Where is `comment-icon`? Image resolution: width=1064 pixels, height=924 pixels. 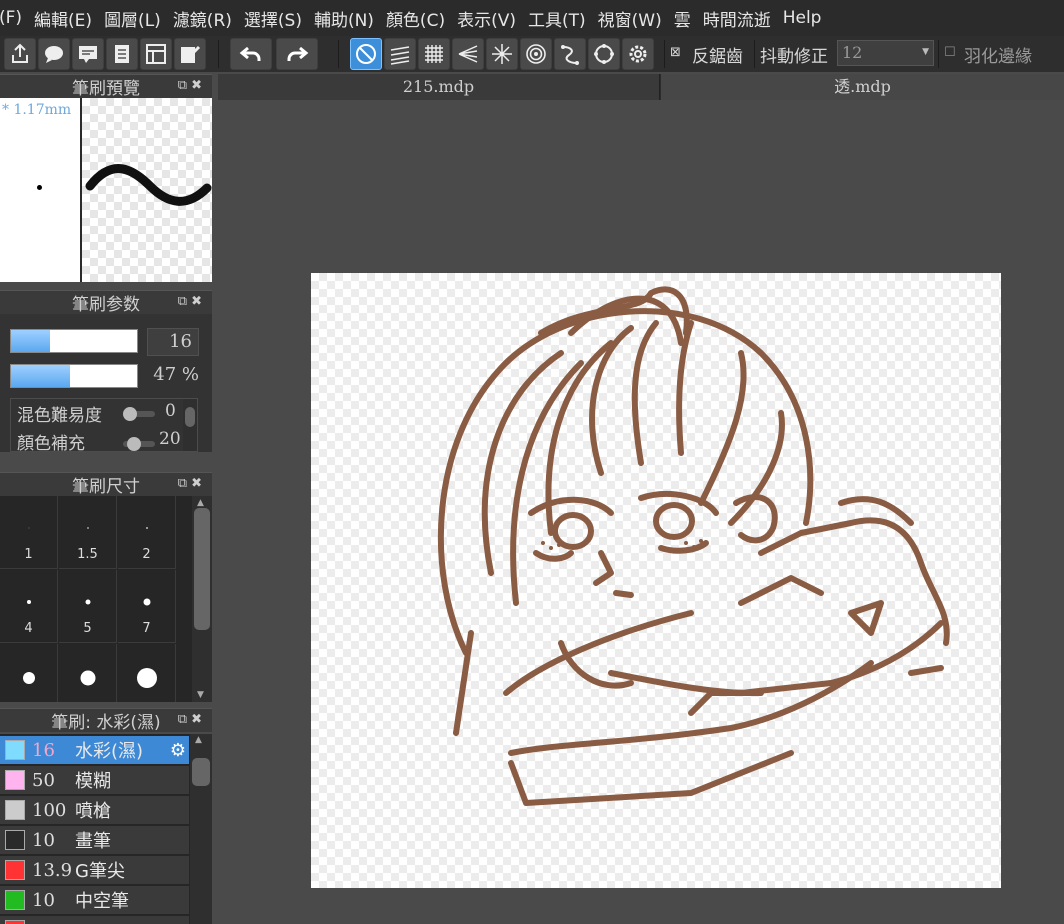 comment-icon is located at coordinates (88, 54).